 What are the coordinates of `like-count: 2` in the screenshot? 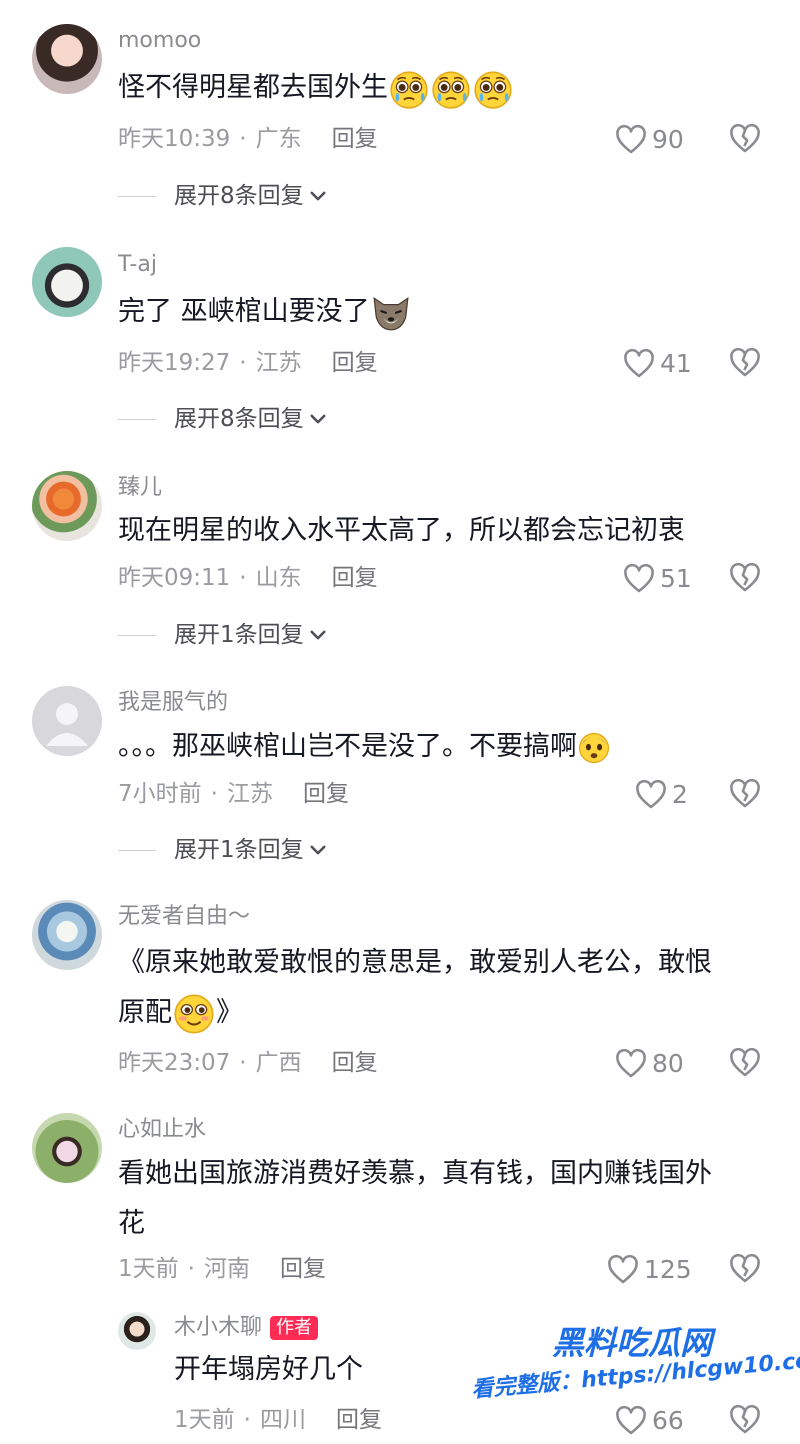 It's located at (680, 794).